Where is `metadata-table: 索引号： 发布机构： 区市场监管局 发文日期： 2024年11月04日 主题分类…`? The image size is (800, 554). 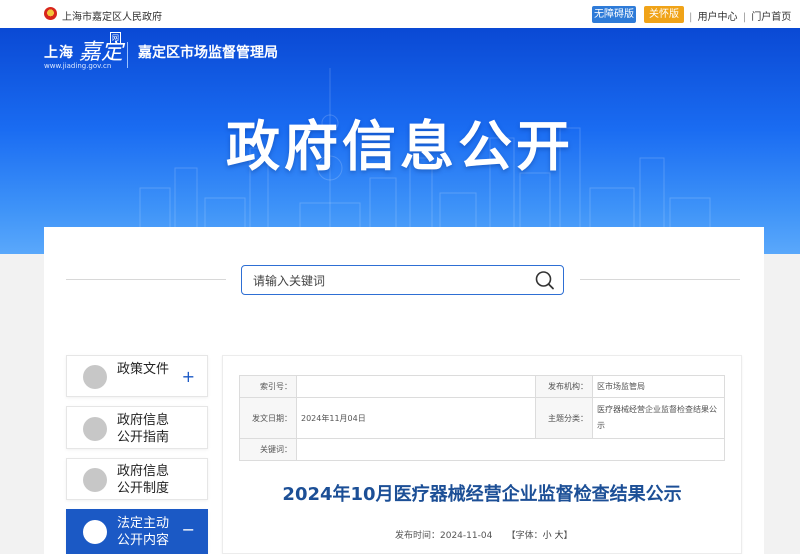 metadata-table: 索引号： 发布机构： 区市场监管局 发文日期： 2024年11月04日 主题分类… is located at coordinates (482, 418).